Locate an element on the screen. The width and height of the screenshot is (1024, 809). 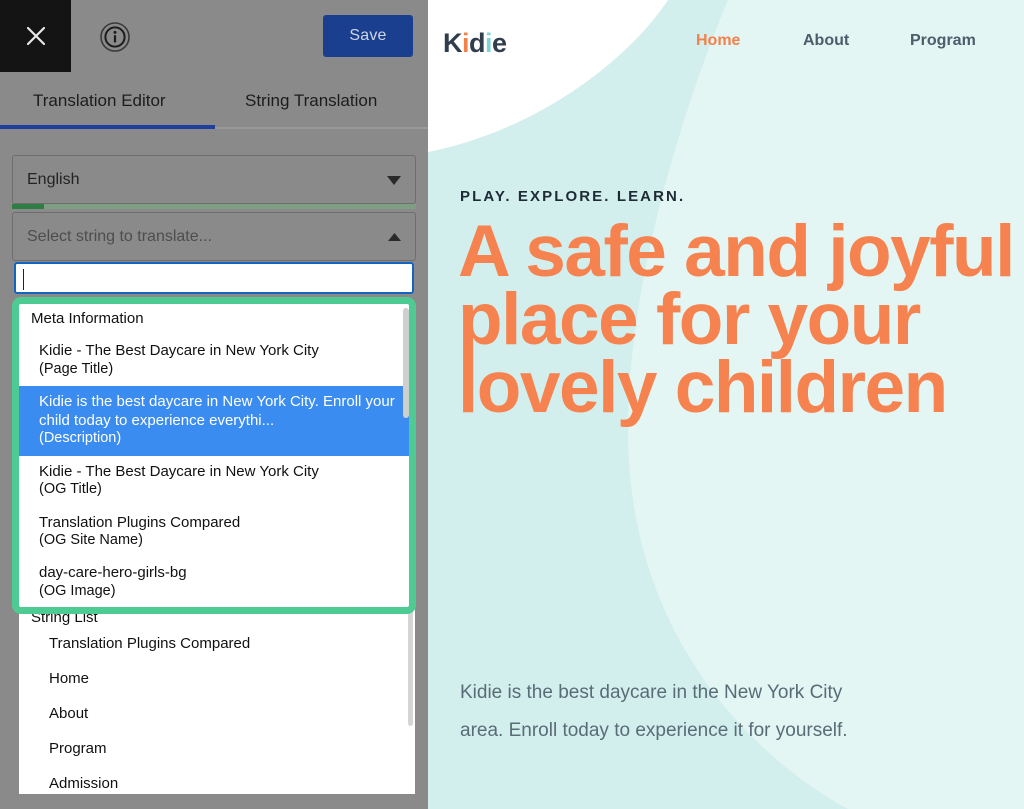
info-button is located at coordinates (115, 37).